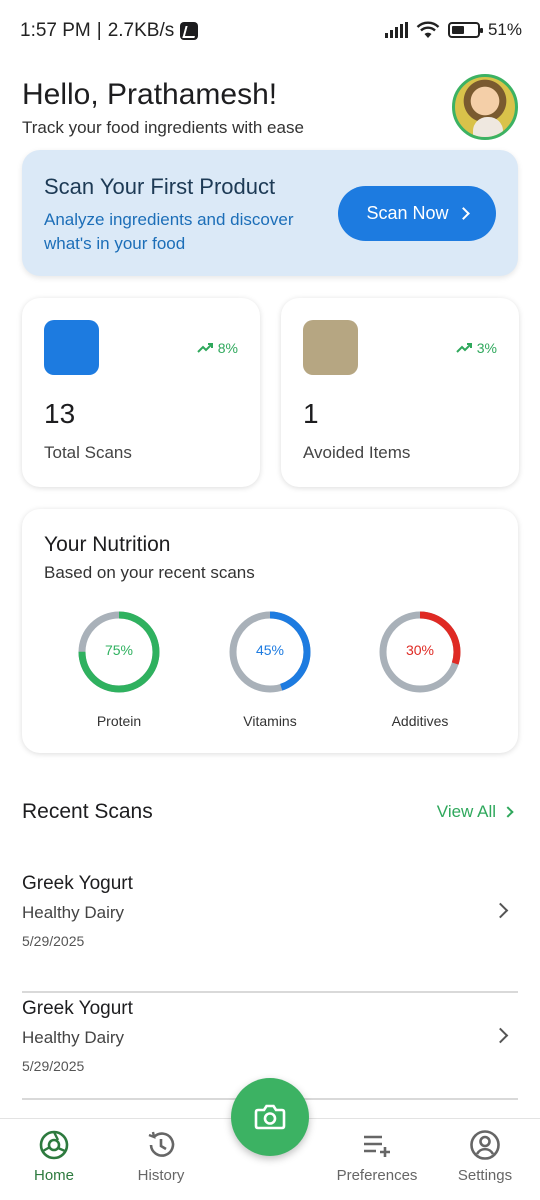 This screenshot has height=1200, width=540. I want to click on ring-percent: 45%, so click(270, 650).